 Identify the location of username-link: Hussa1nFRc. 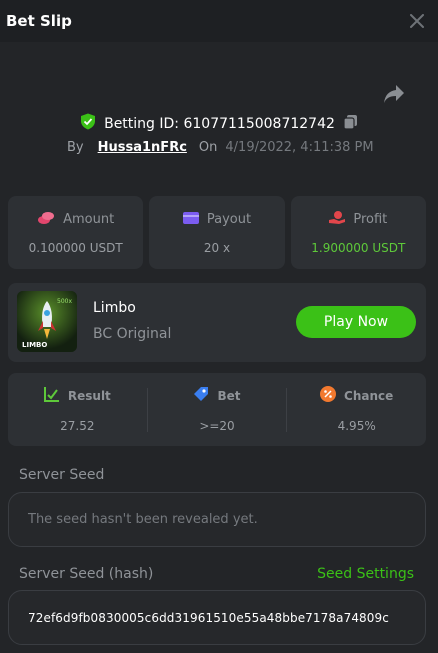
(142, 147).